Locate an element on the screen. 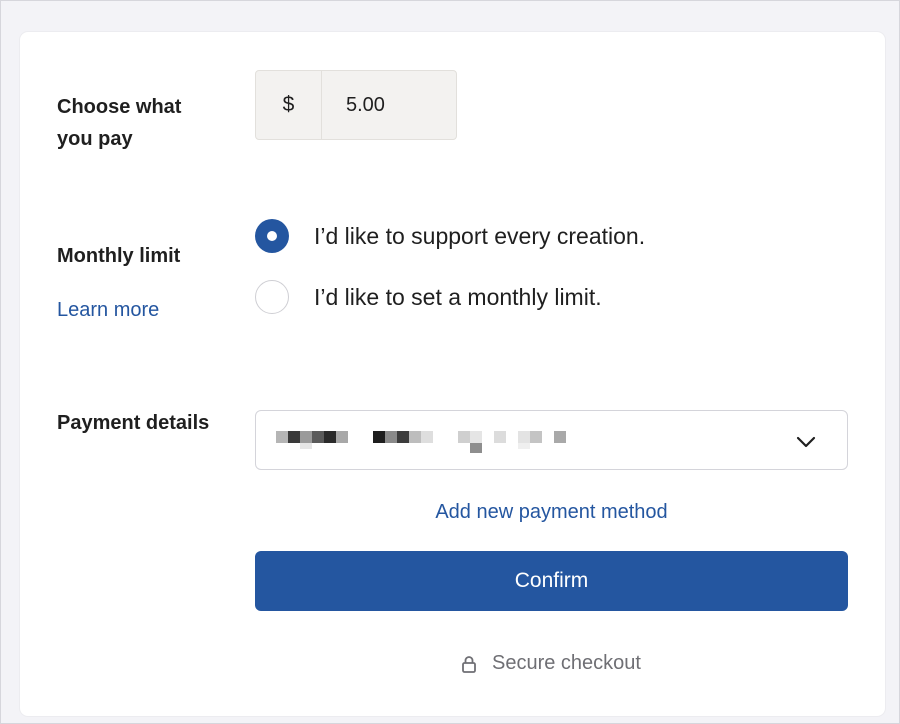  add-payment-method-link: Add new payment method is located at coordinates (551, 512).